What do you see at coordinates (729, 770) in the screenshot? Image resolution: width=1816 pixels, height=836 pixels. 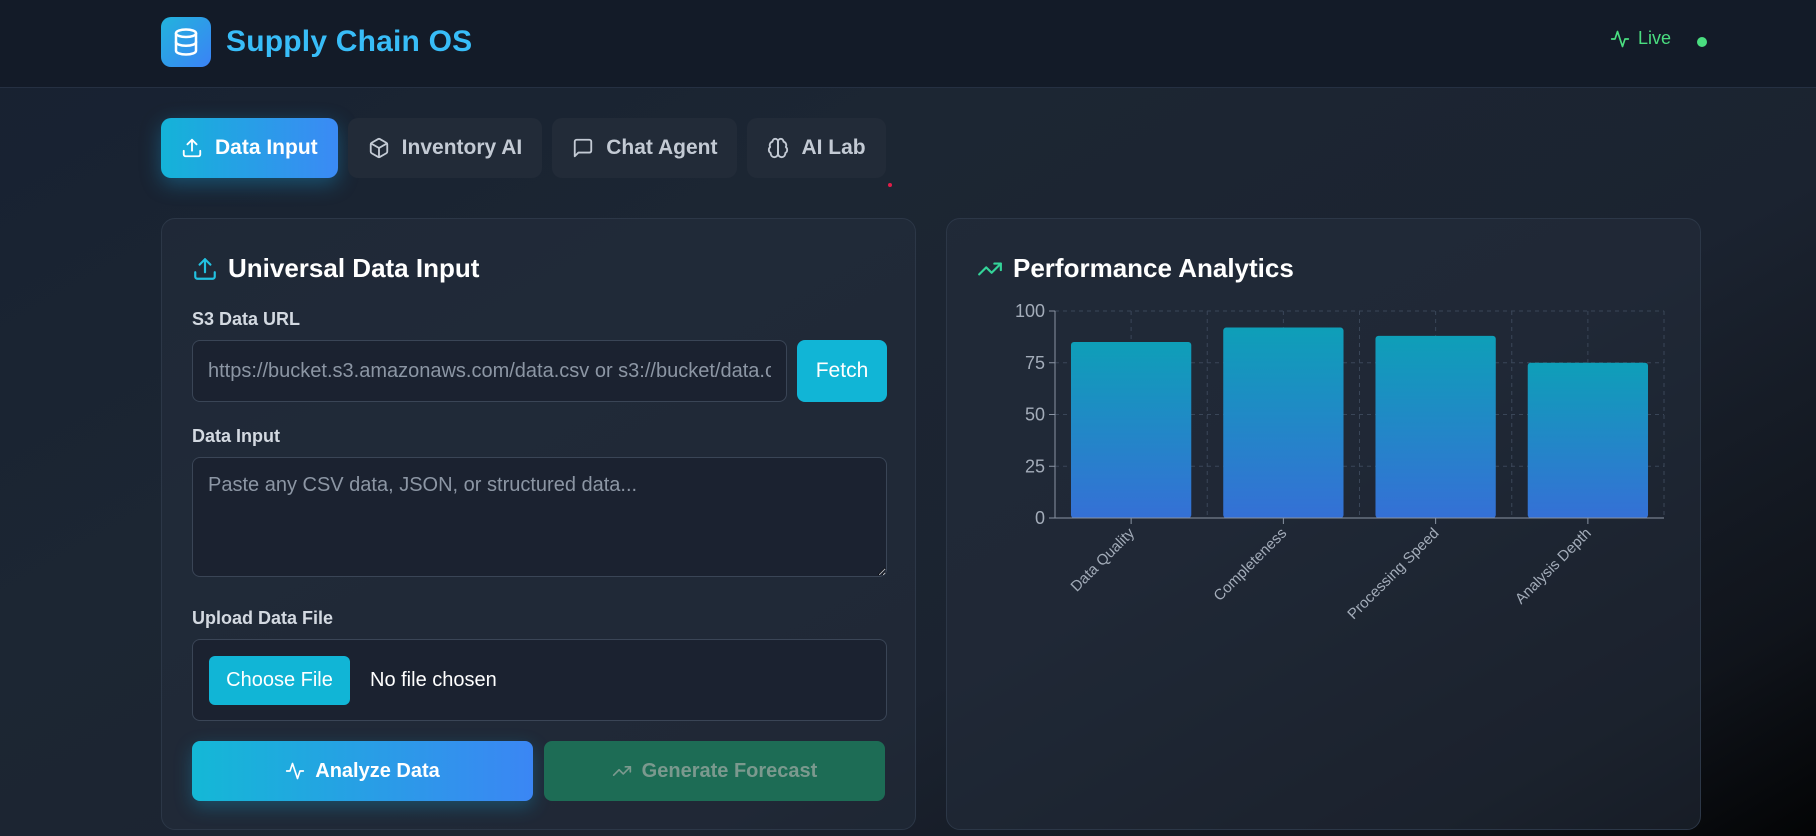 I see `generate-forecast-label: Generate Forecast` at bounding box center [729, 770].